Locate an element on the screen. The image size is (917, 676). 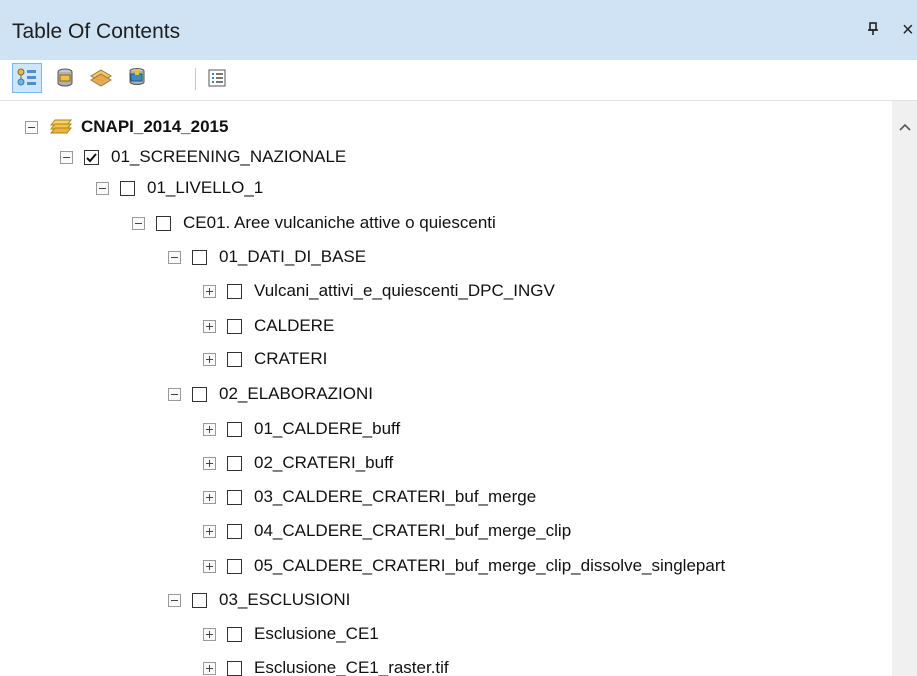
chevron-up-icon is located at coordinates (904, 127).